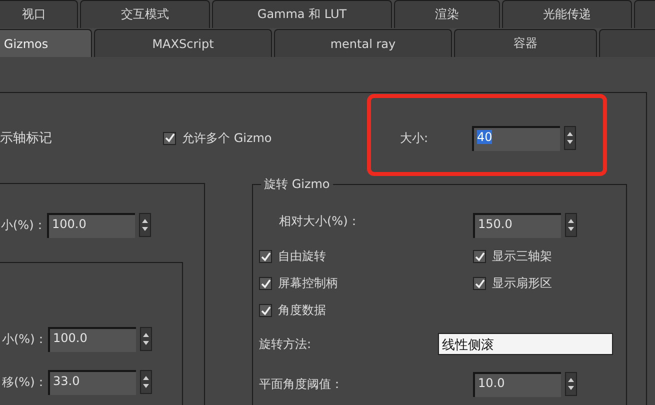 This screenshot has height=405, width=655. What do you see at coordinates (415, 138) in the screenshot?
I see `field-label: 大小:` at bounding box center [415, 138].